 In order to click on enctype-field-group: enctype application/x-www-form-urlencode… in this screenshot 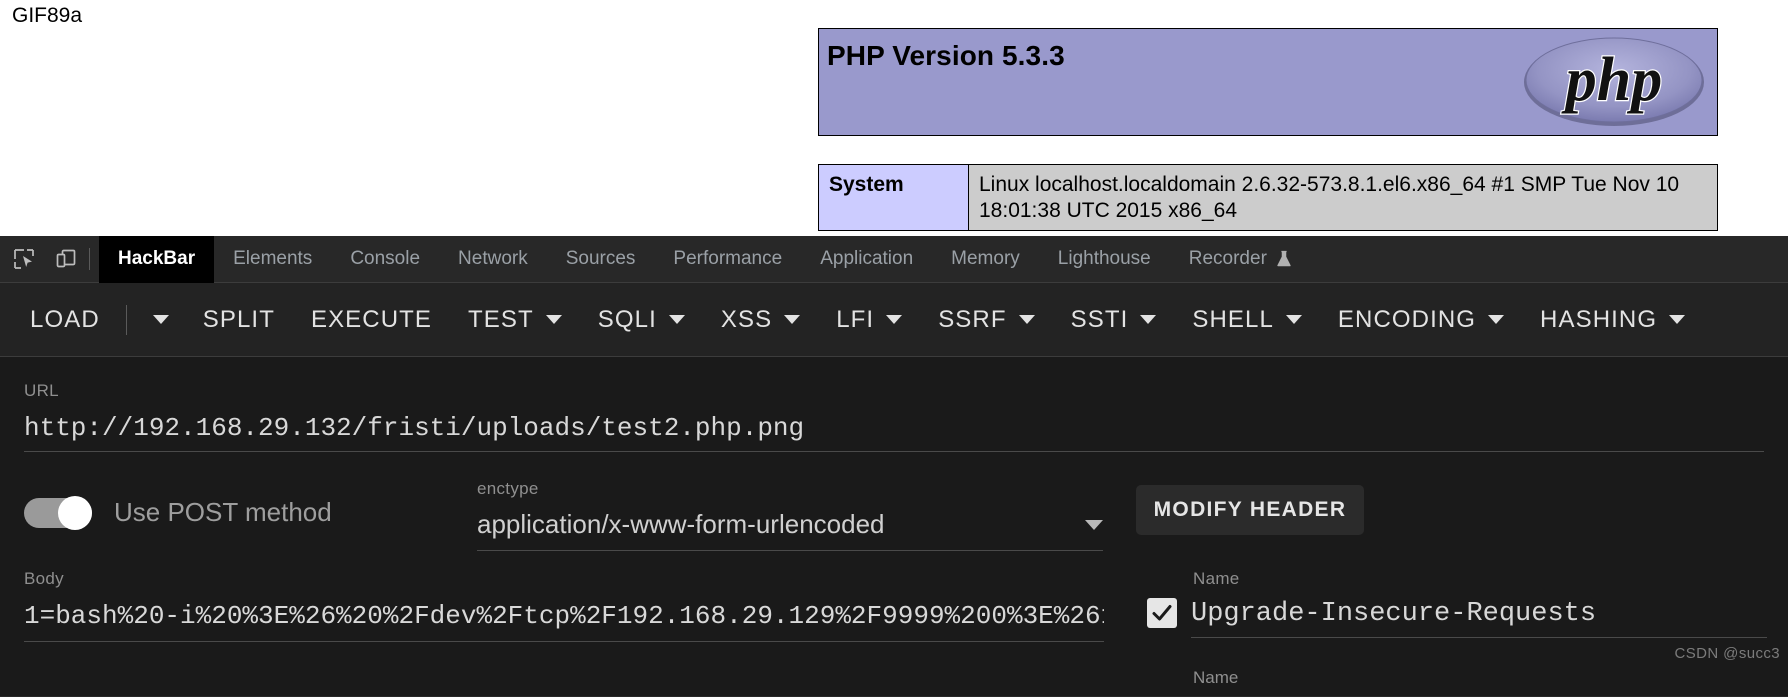, I will do `click(790, 515)`.